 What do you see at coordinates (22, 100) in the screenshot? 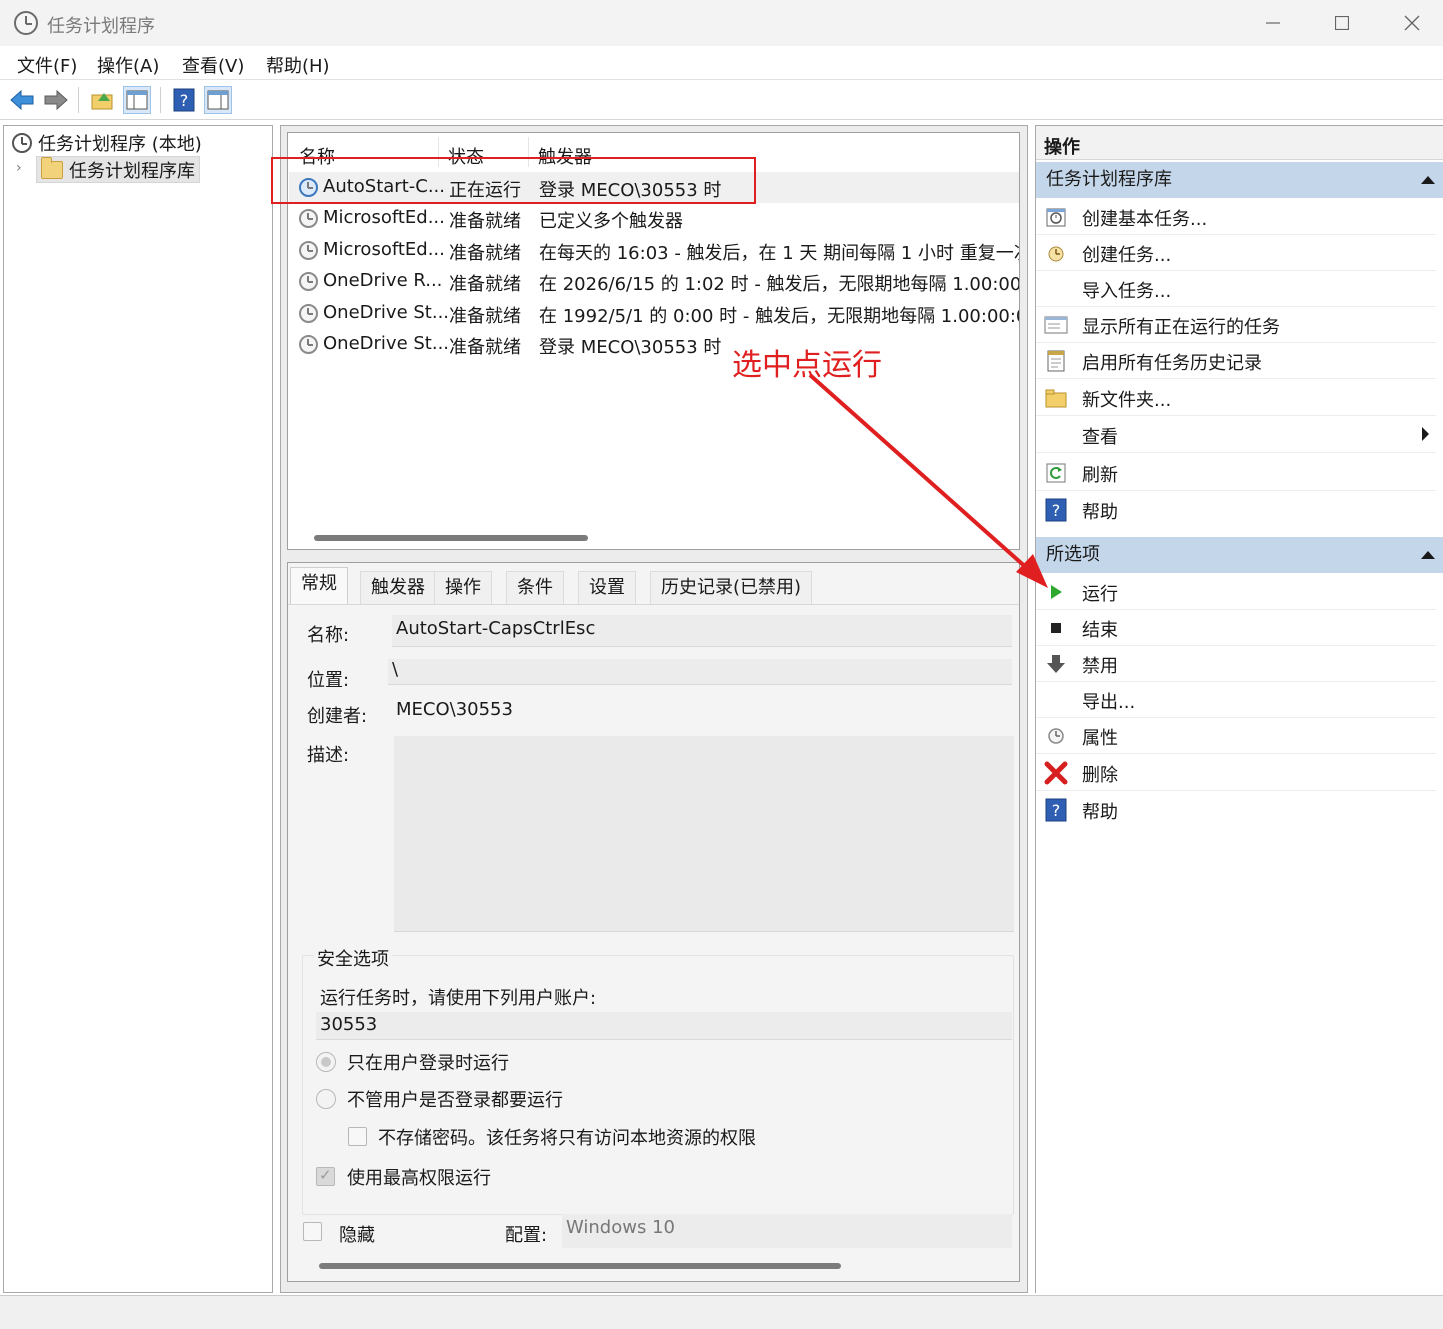
I see `back-arrow-icon` at bounding box center [22, 100].